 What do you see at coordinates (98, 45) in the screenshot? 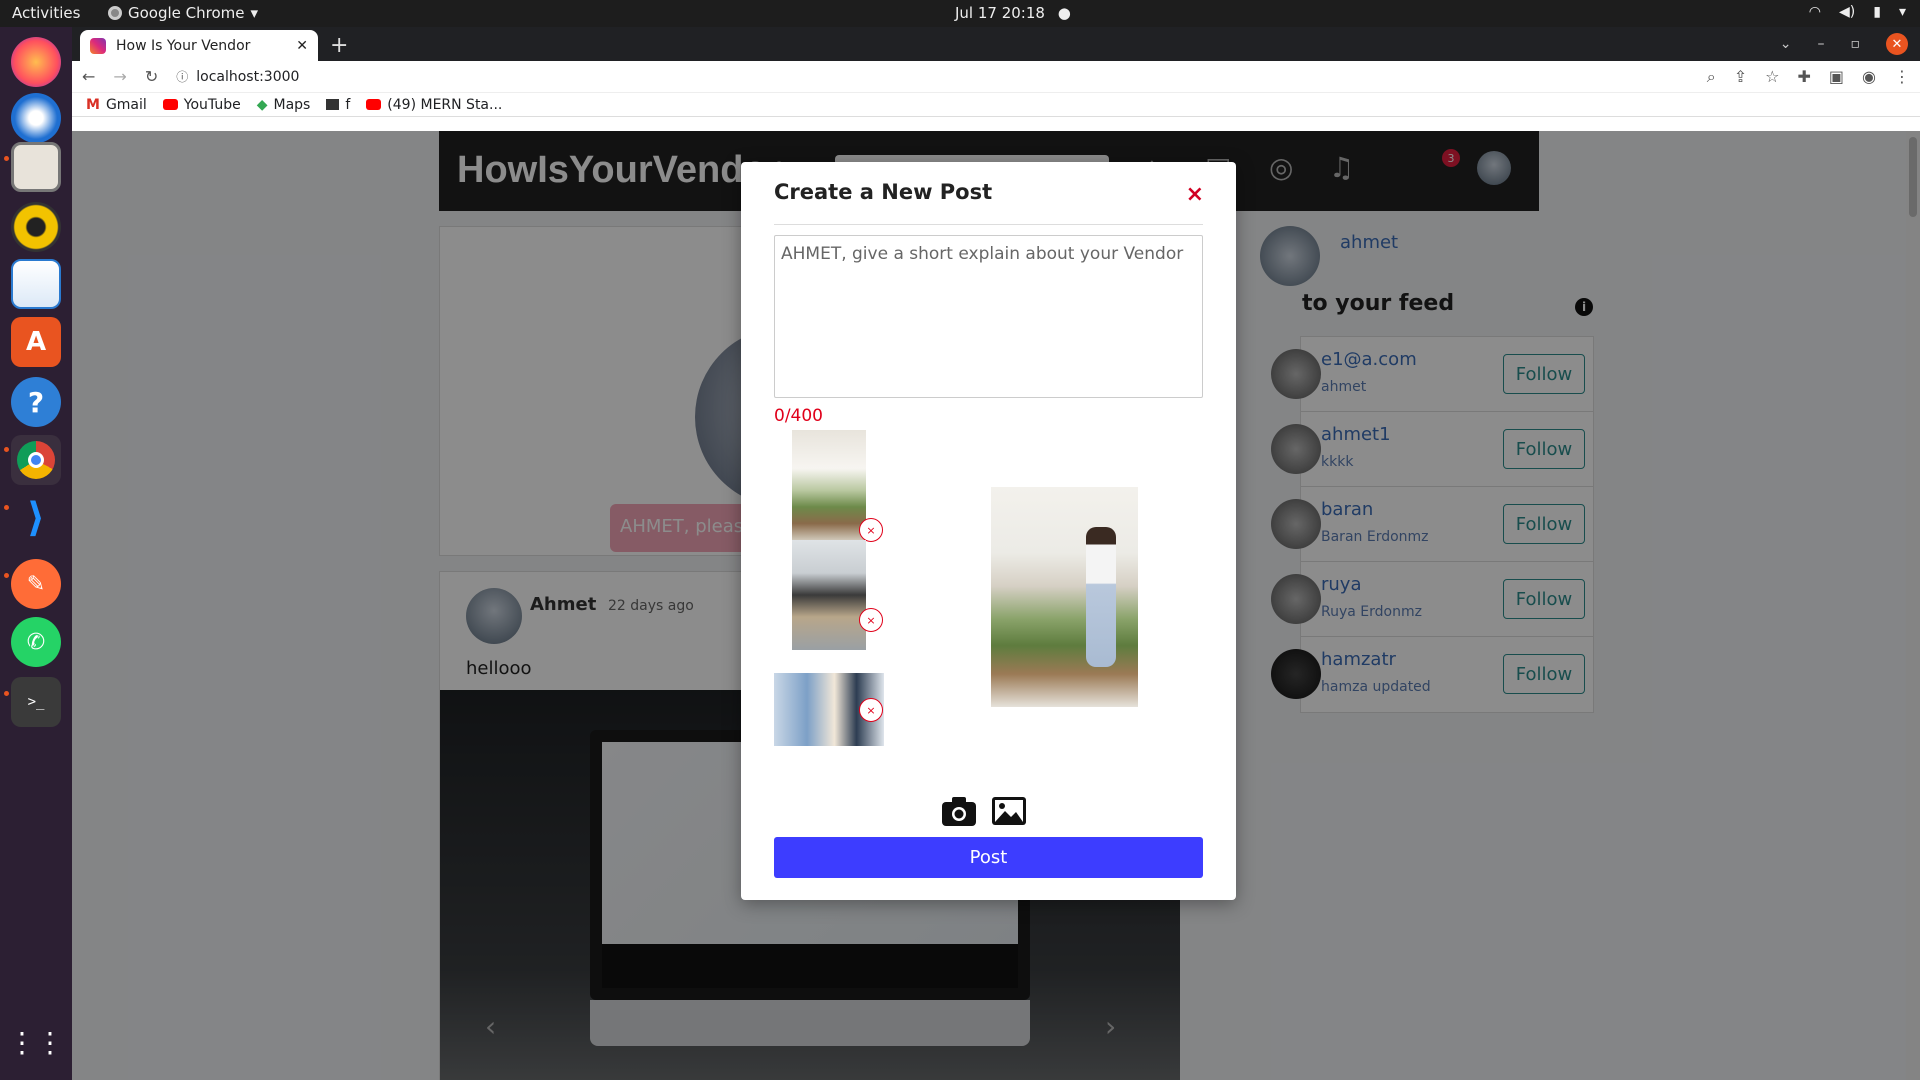
I see `instagram-favicon-icon` at bounding box center [98, 45].